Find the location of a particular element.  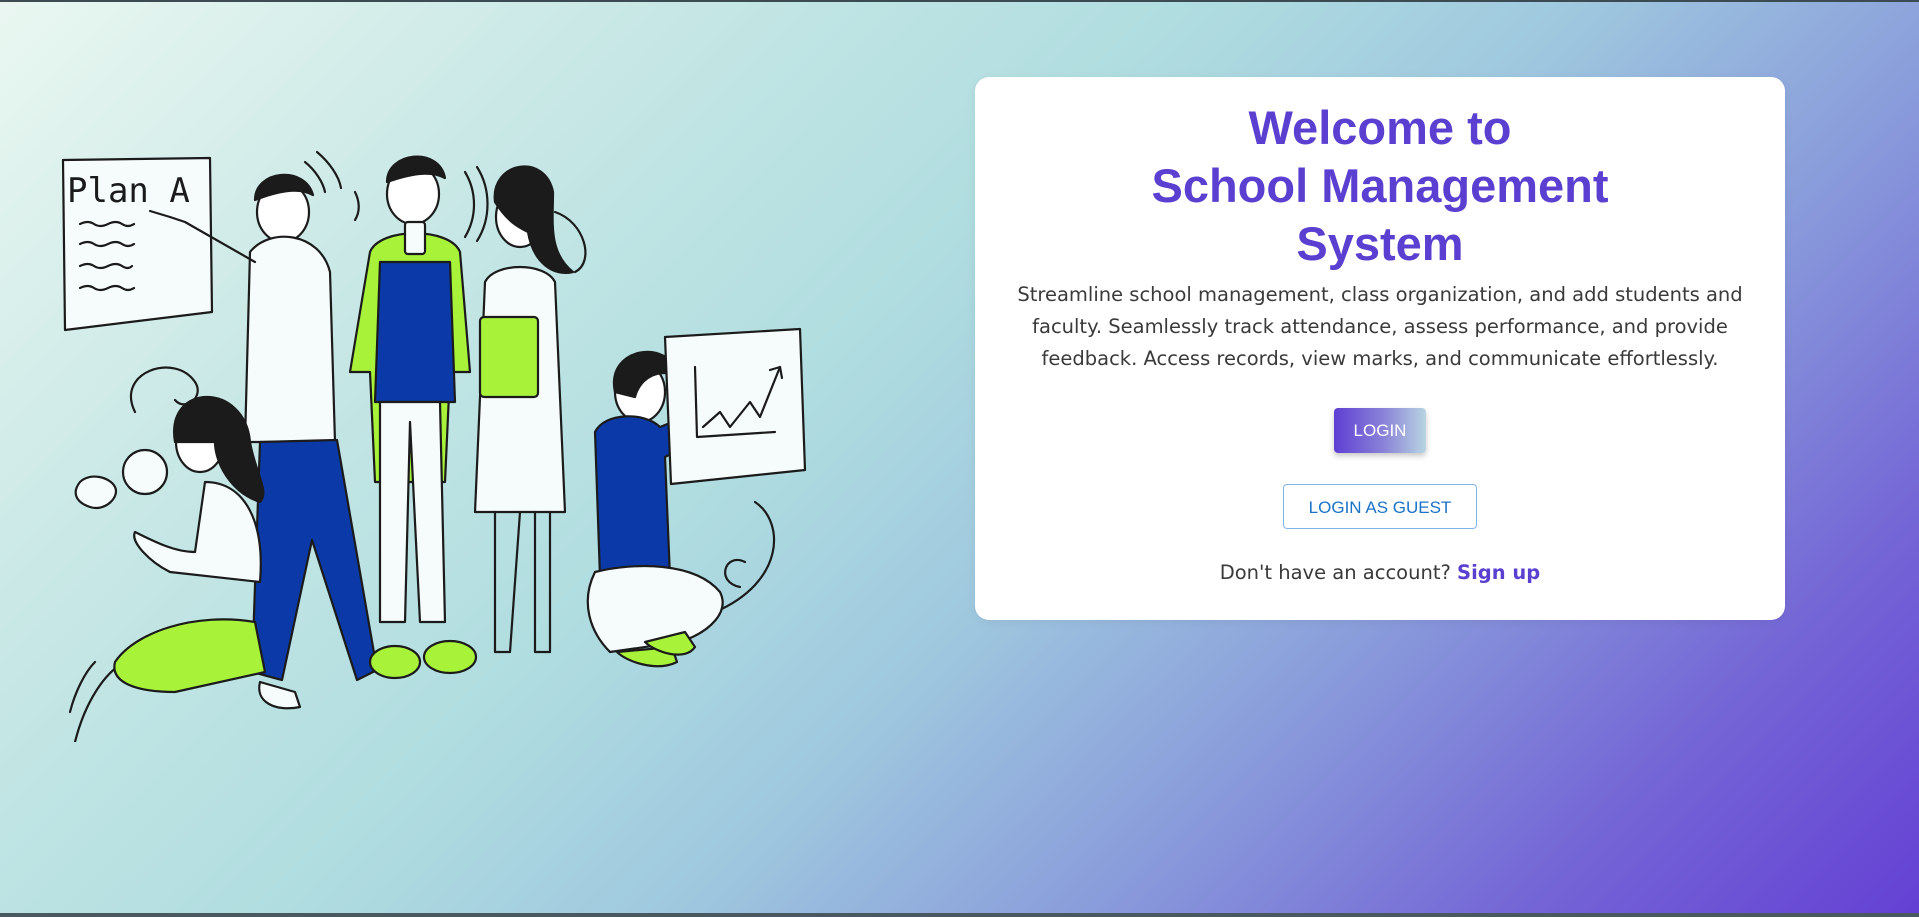

page-title: Welcome to School Management System is located at coordinates (1380, 186).